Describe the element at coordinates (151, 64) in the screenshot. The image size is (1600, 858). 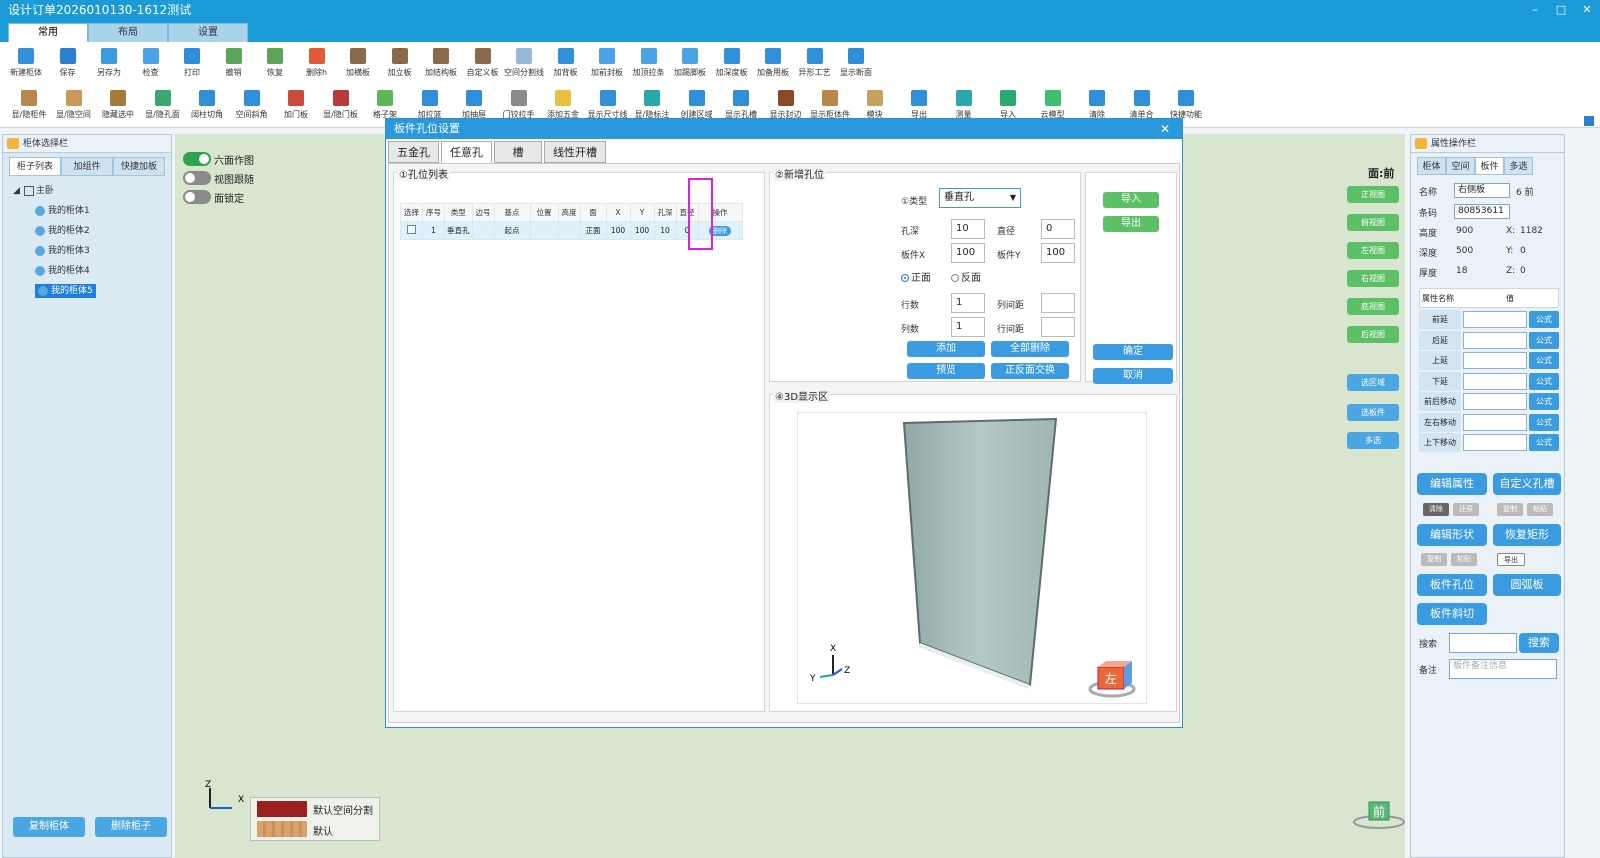
I see `toolbar-button-r1-3: 检查` at that location.